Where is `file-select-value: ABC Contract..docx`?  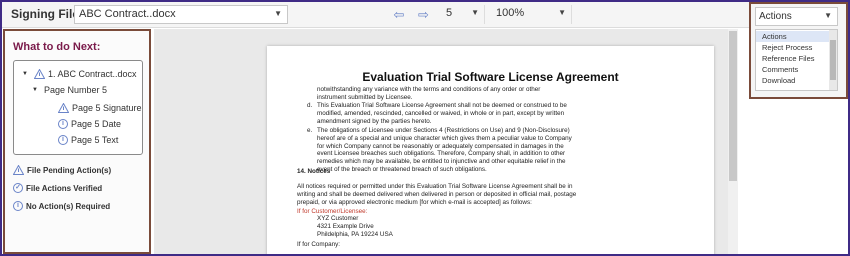
file-select-value: ABC Contract..docx is located at coordinates (127, 14).